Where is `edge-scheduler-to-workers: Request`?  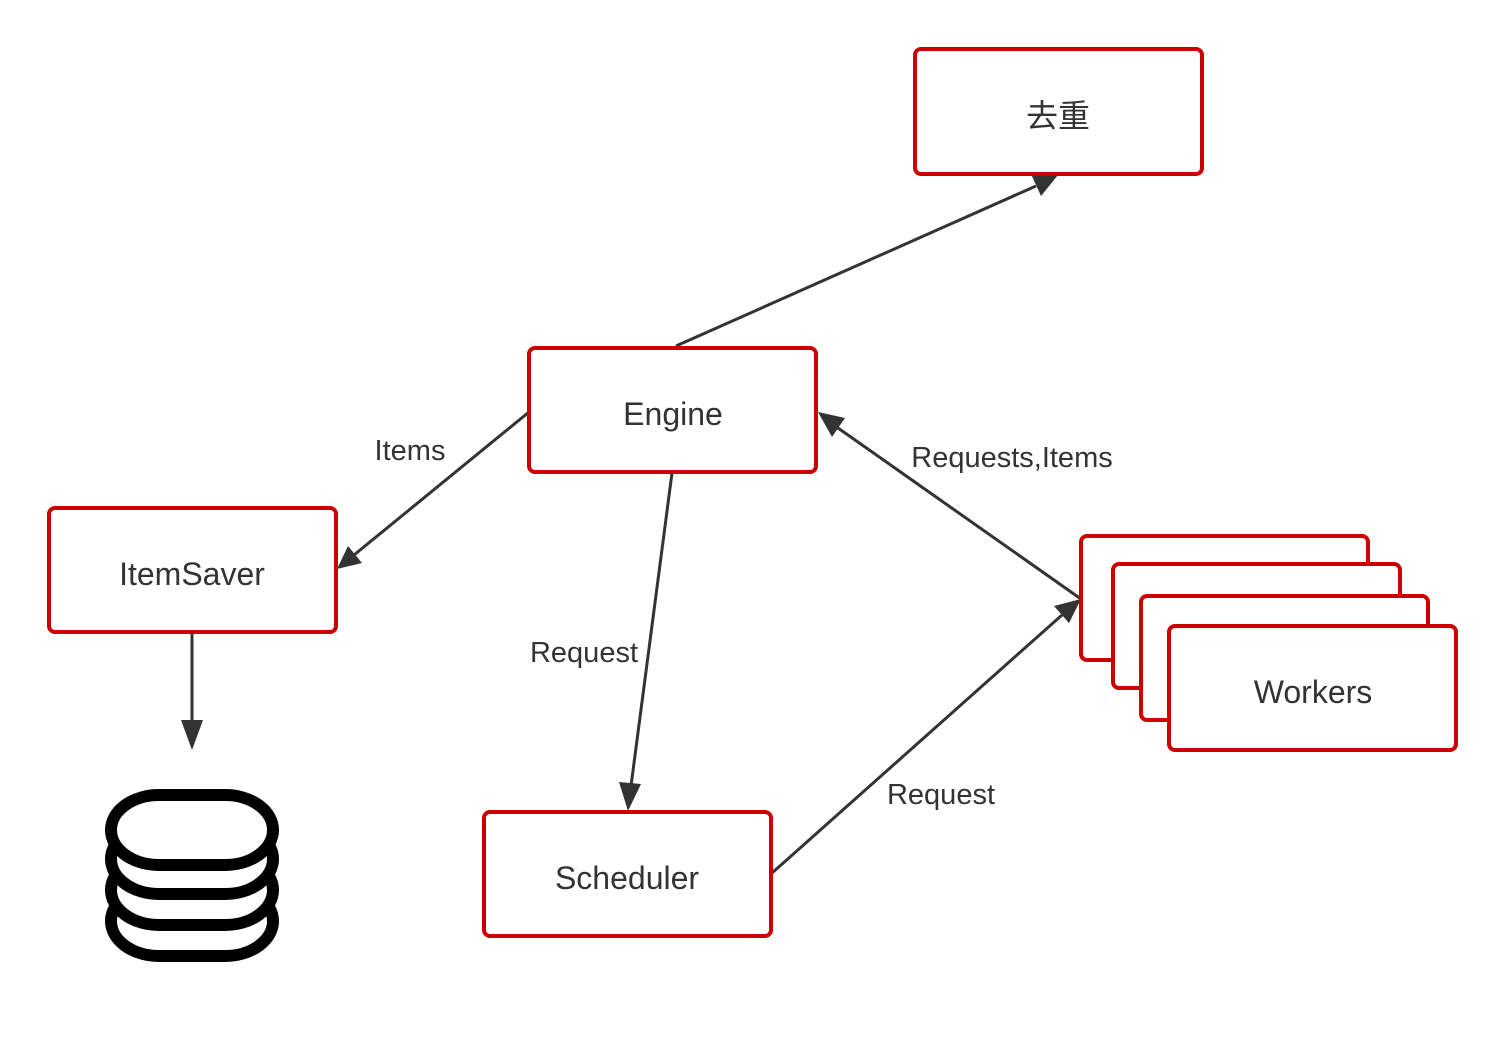
edge-scheduler-to-workers: Request is located at coordinates (926, 737).